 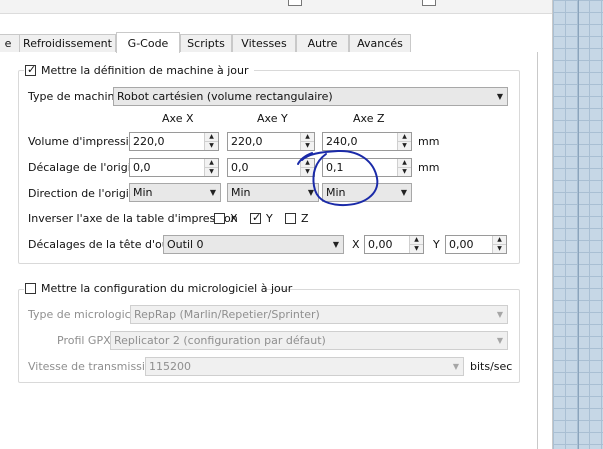 I want to click on machine-type-label: Type de machine, so click(x=75, y=96).